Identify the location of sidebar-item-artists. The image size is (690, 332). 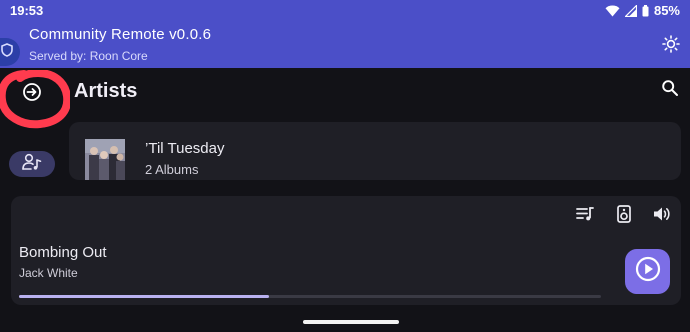
(32, 164).